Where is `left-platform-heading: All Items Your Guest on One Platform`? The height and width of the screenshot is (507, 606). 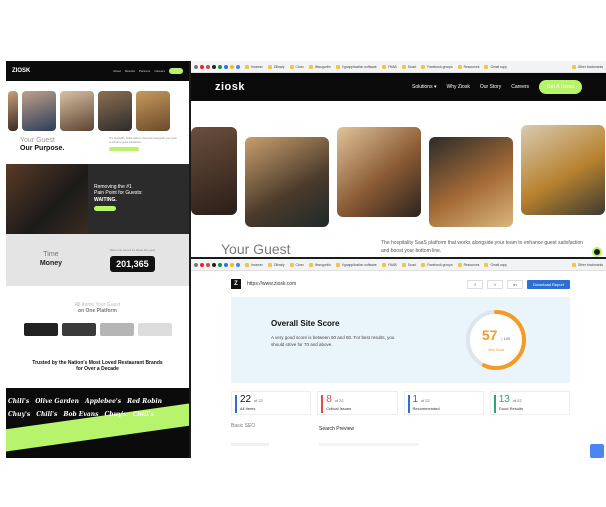 left-platform-heading: All Items Your Guest on One Platform is located at coordinates (97, 300).